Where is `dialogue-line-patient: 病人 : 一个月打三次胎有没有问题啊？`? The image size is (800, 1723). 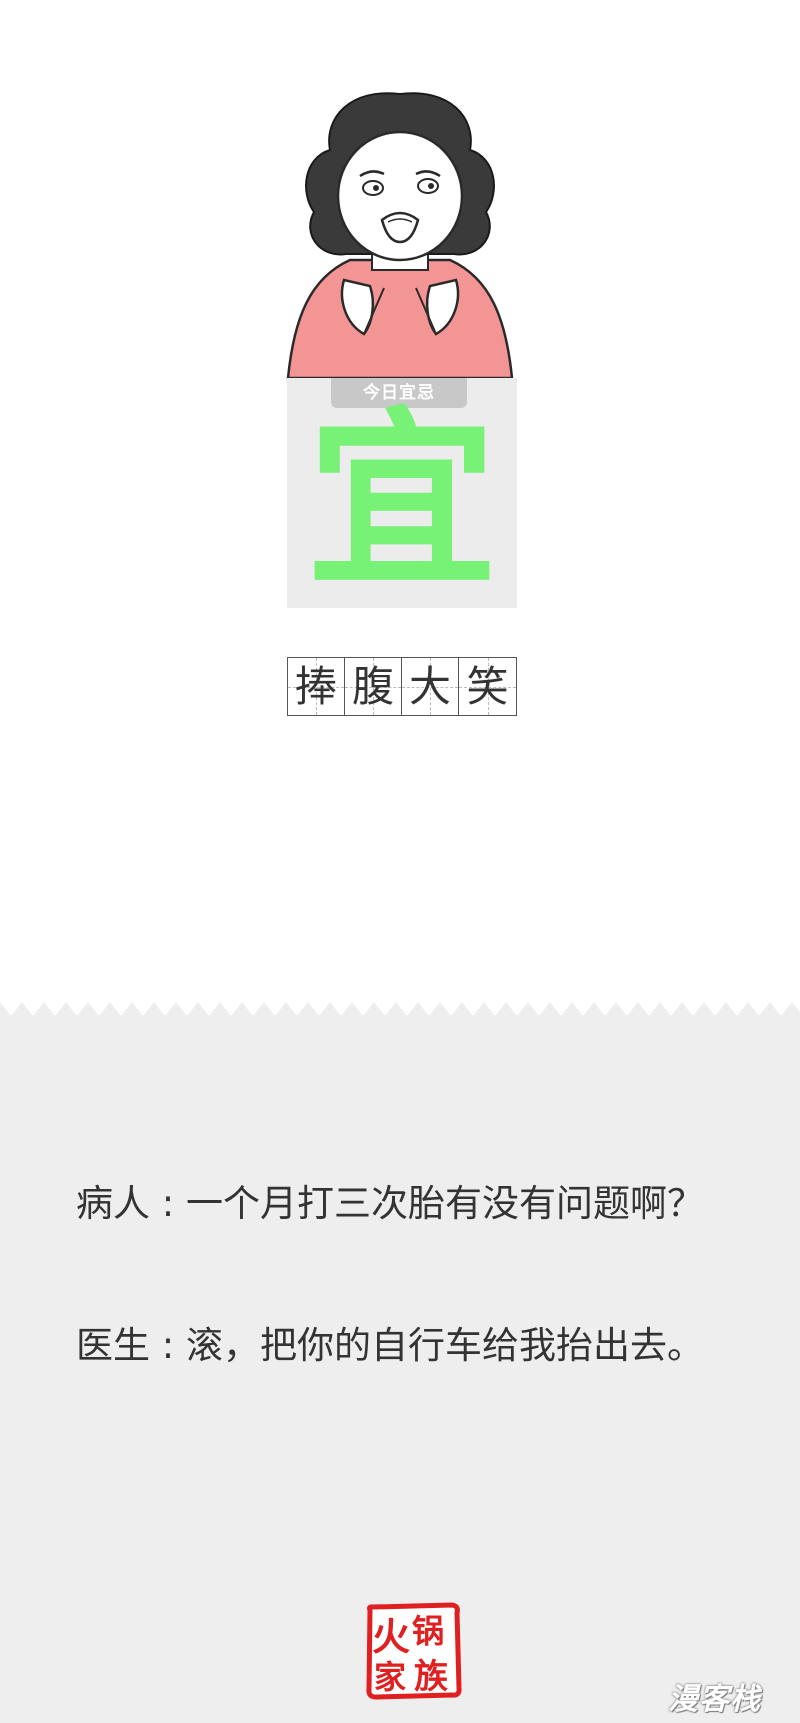
dialogue-line-patient: 病人 : 一个月打三次胎有没有问题啊？ is located at coordinates (426, 1204).